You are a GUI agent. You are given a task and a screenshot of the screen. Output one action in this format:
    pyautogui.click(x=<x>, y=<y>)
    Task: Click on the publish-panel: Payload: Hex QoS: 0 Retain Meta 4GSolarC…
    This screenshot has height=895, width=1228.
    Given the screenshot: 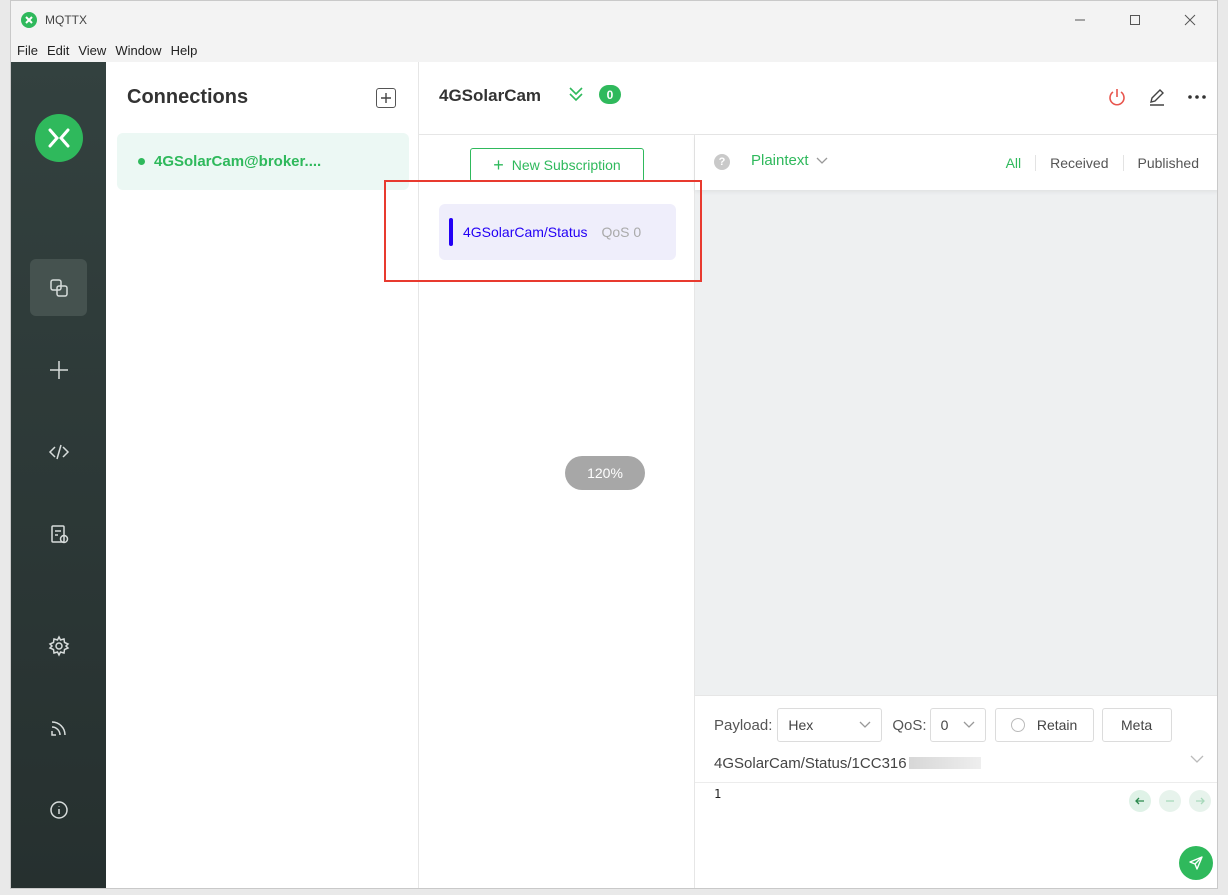 What is the action you would take?
    pyautogui.click(x=956, y=791)
    